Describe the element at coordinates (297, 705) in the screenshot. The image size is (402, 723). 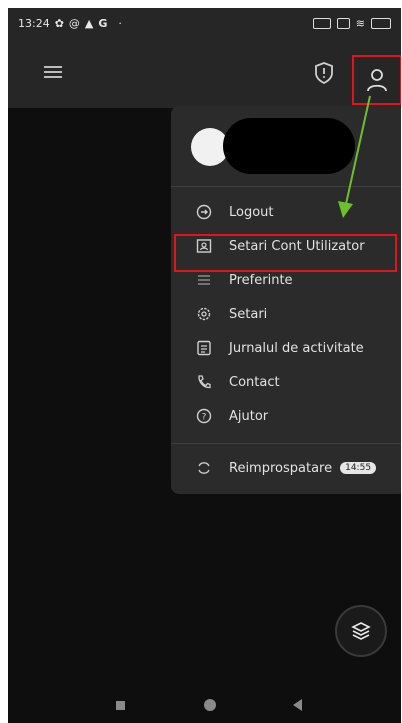
I see `back-button` at that location.